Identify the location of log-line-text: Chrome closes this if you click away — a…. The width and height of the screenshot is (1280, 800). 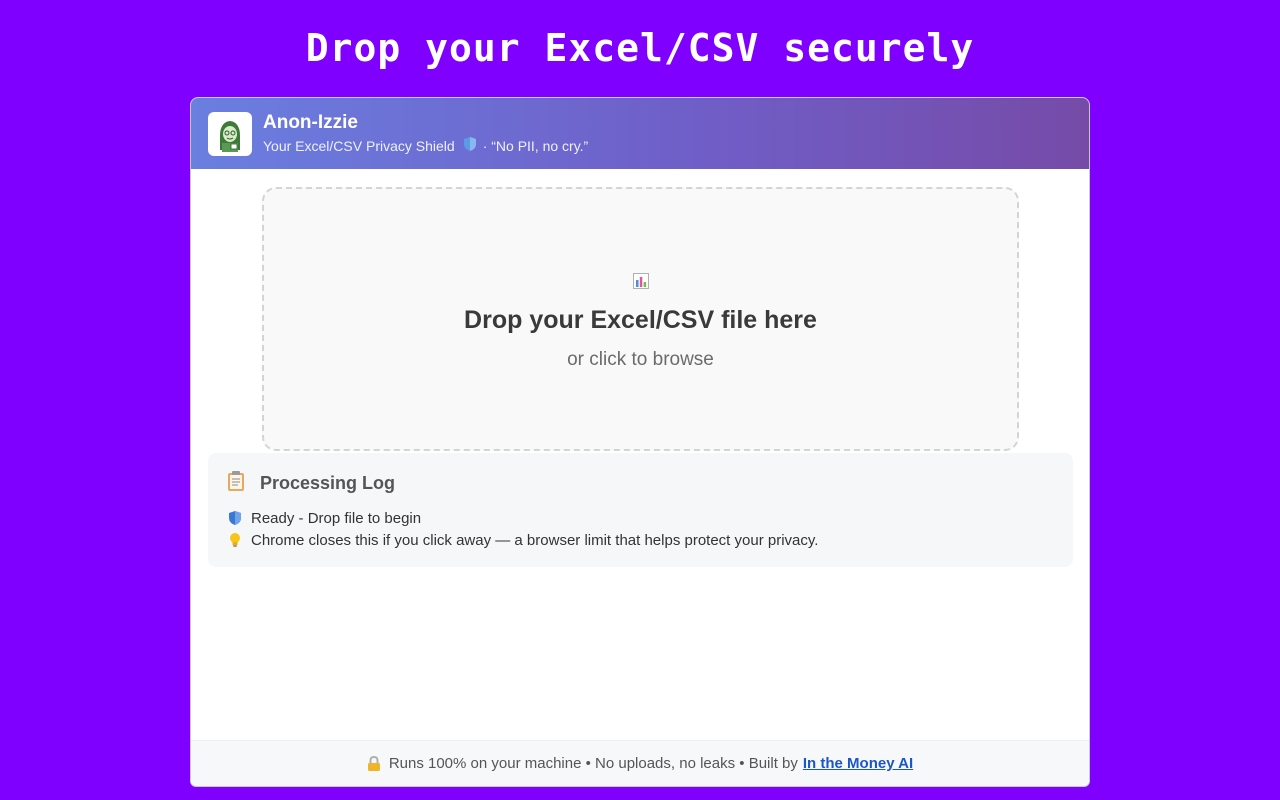
(535, 540).